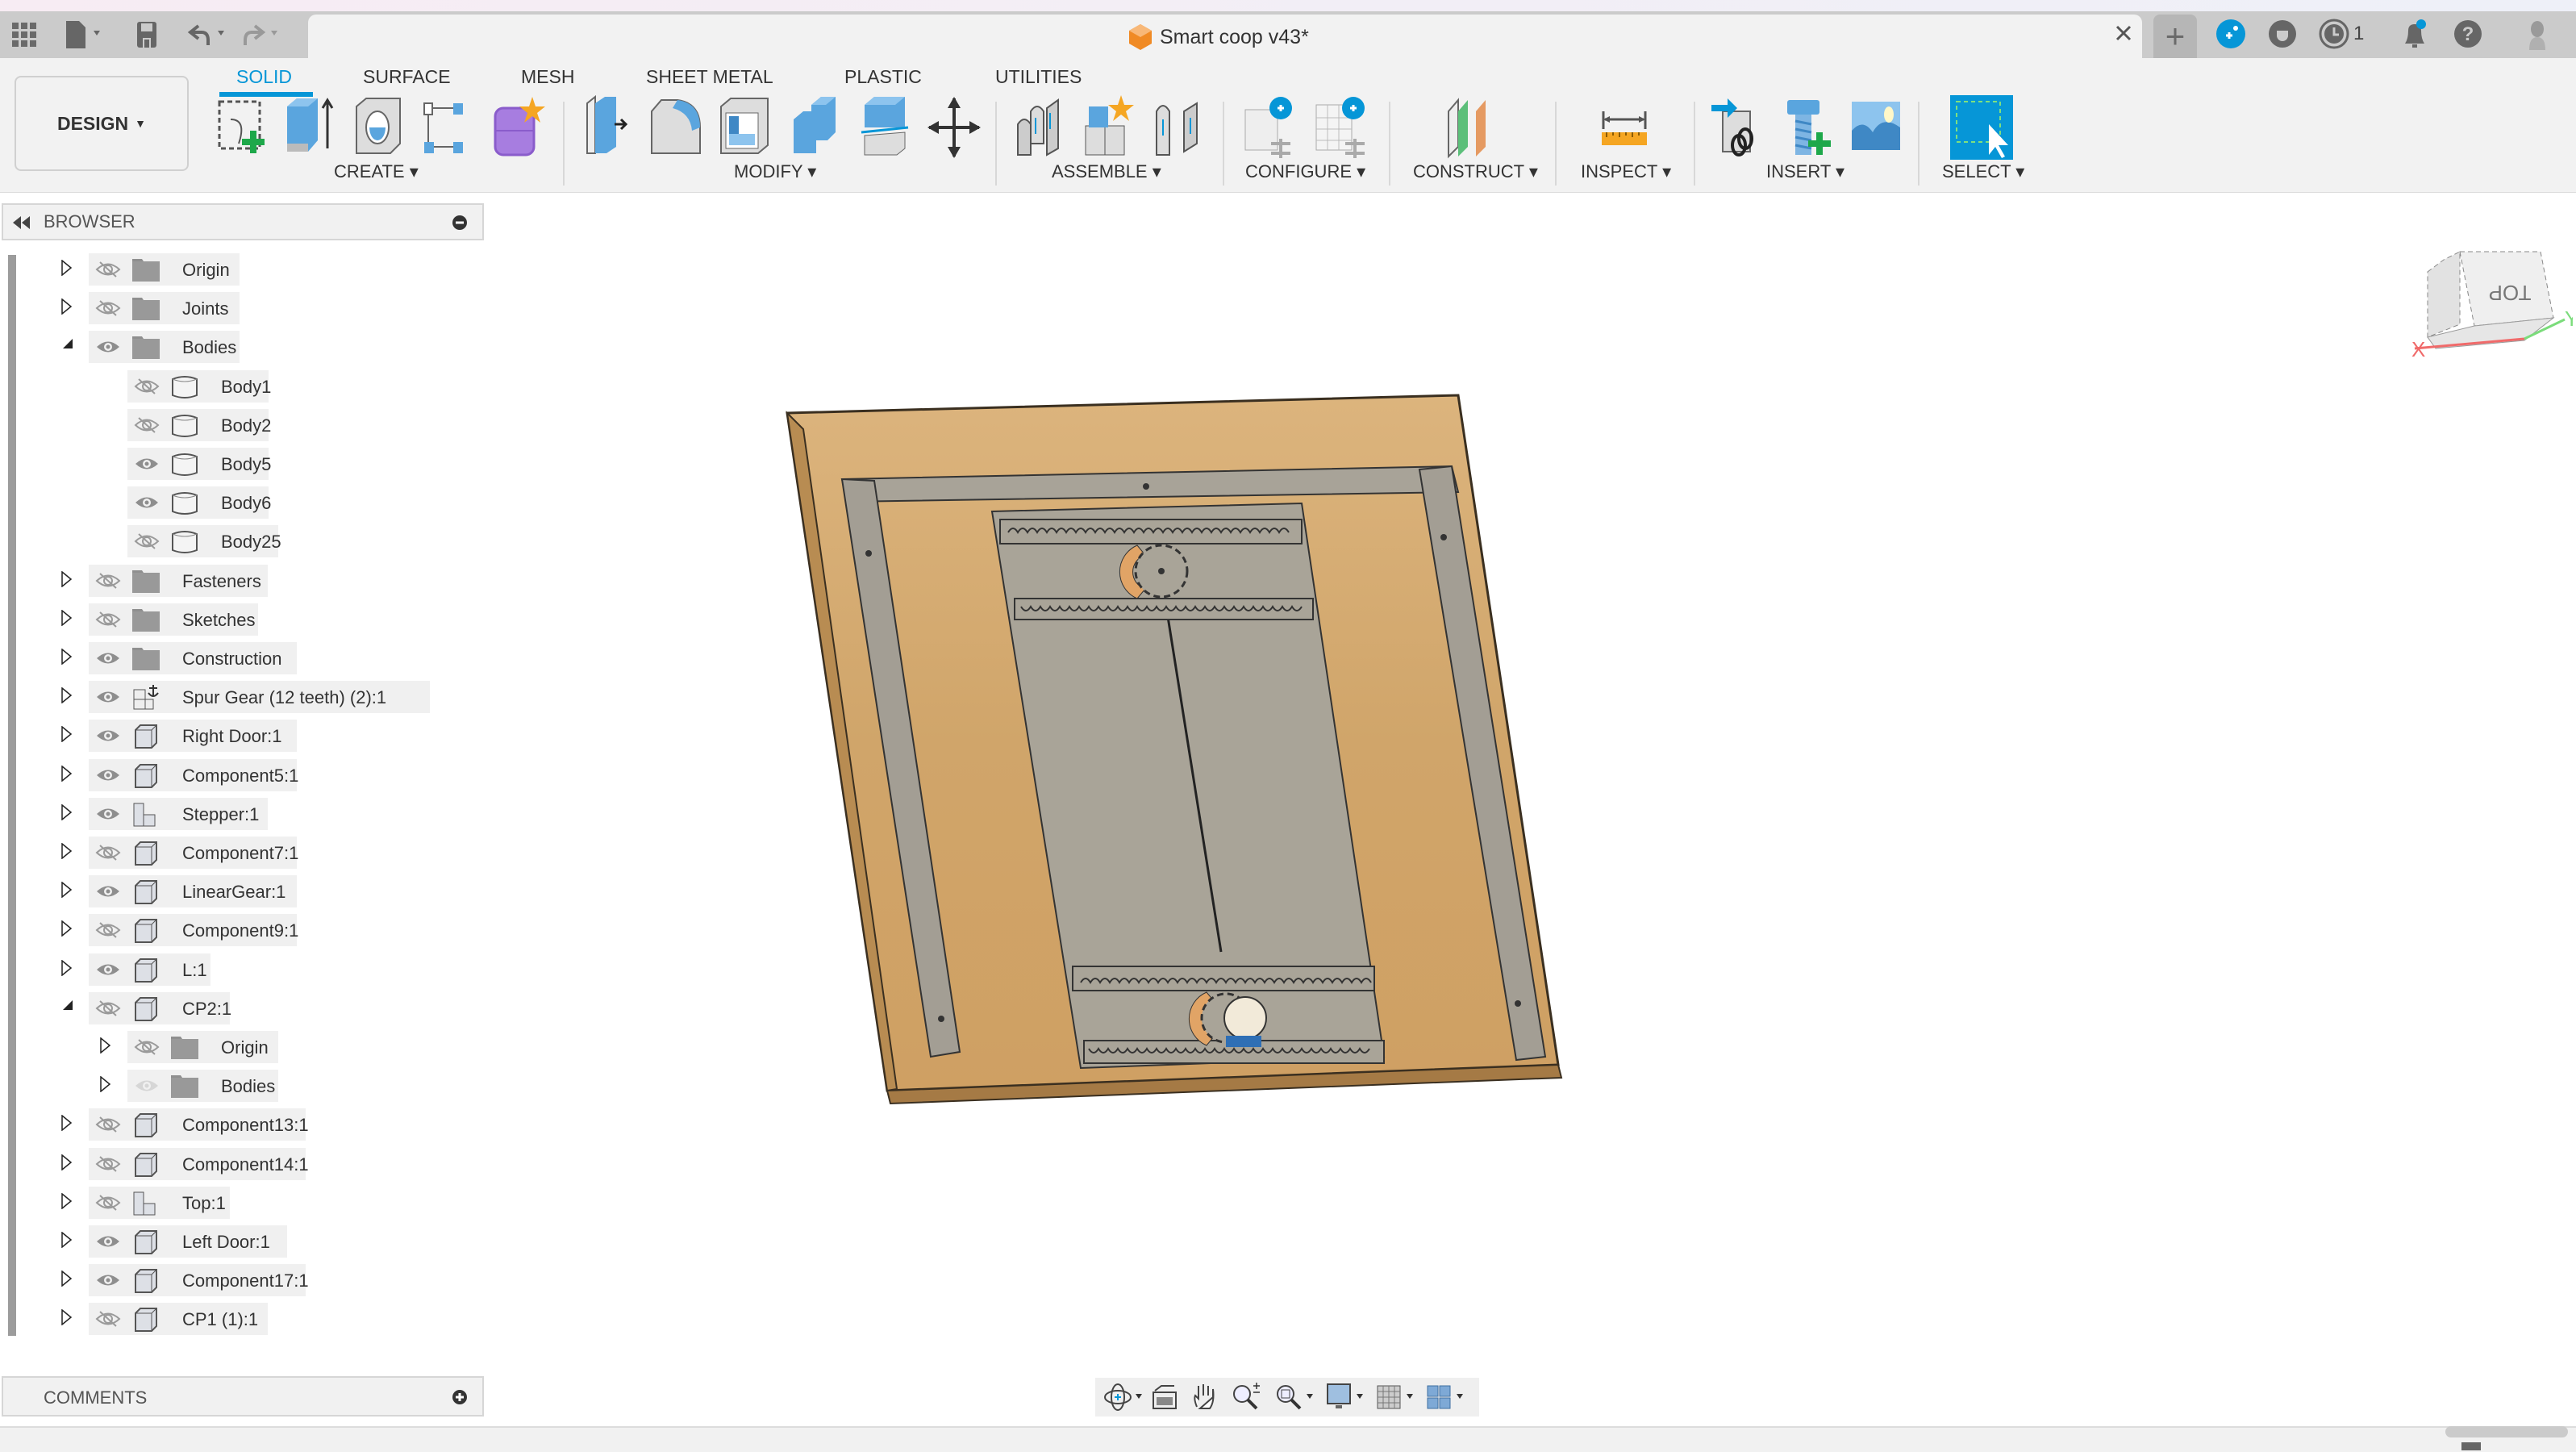 The height and width of the screenshot is (1452, 2576). What do you see at coordinates (242, 308) in the screenshot?
I see `browser-tree-item: Joints` at bounding box center [242, 308].